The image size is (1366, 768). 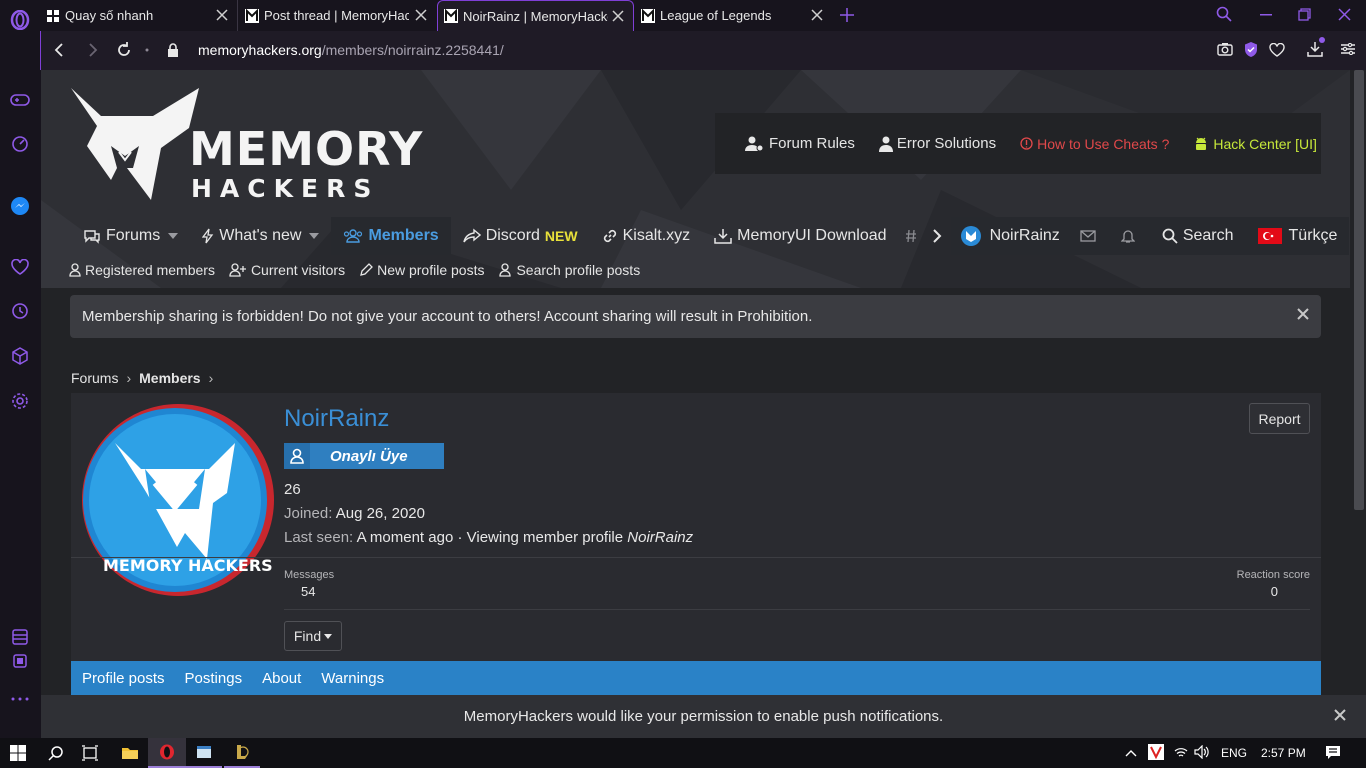 I want to click on history-icon, so click(x=20, y=311).